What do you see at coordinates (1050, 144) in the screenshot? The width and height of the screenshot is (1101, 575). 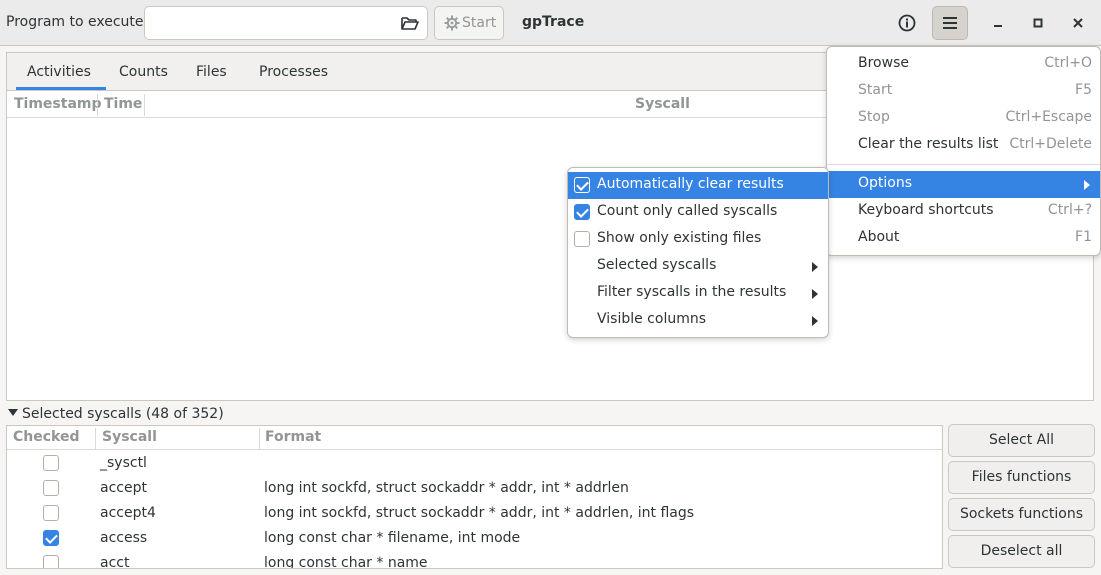 I see `menu-item-accel: Ctrl+Delete` at bounding box center [1050, 144].